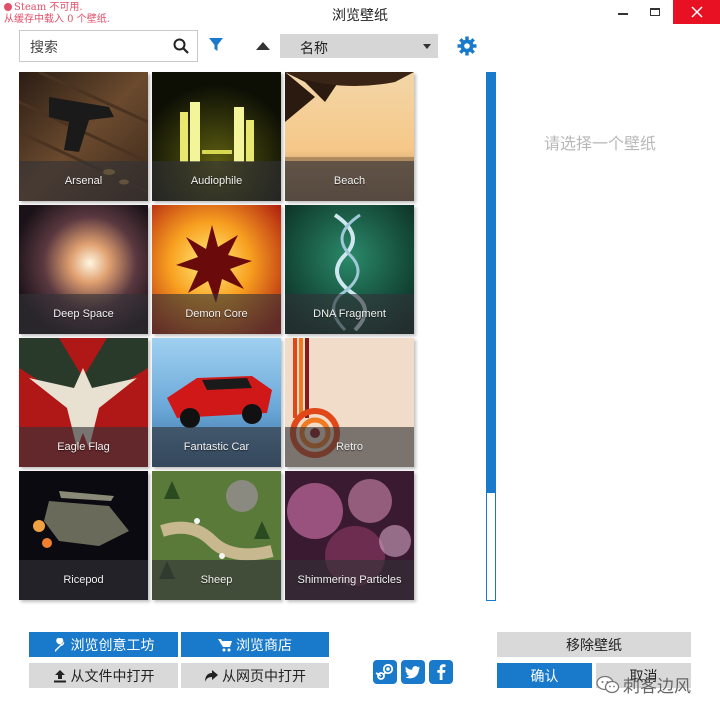 The height and width of the screenshot is (717, 720). I want to click on sort-select-value: 名称, so click(314, 48).